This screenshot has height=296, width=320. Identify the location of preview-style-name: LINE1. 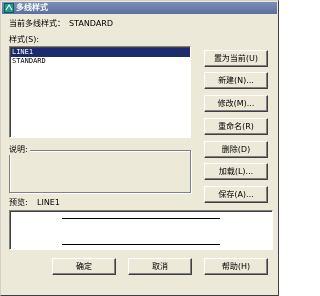
(48, 202).